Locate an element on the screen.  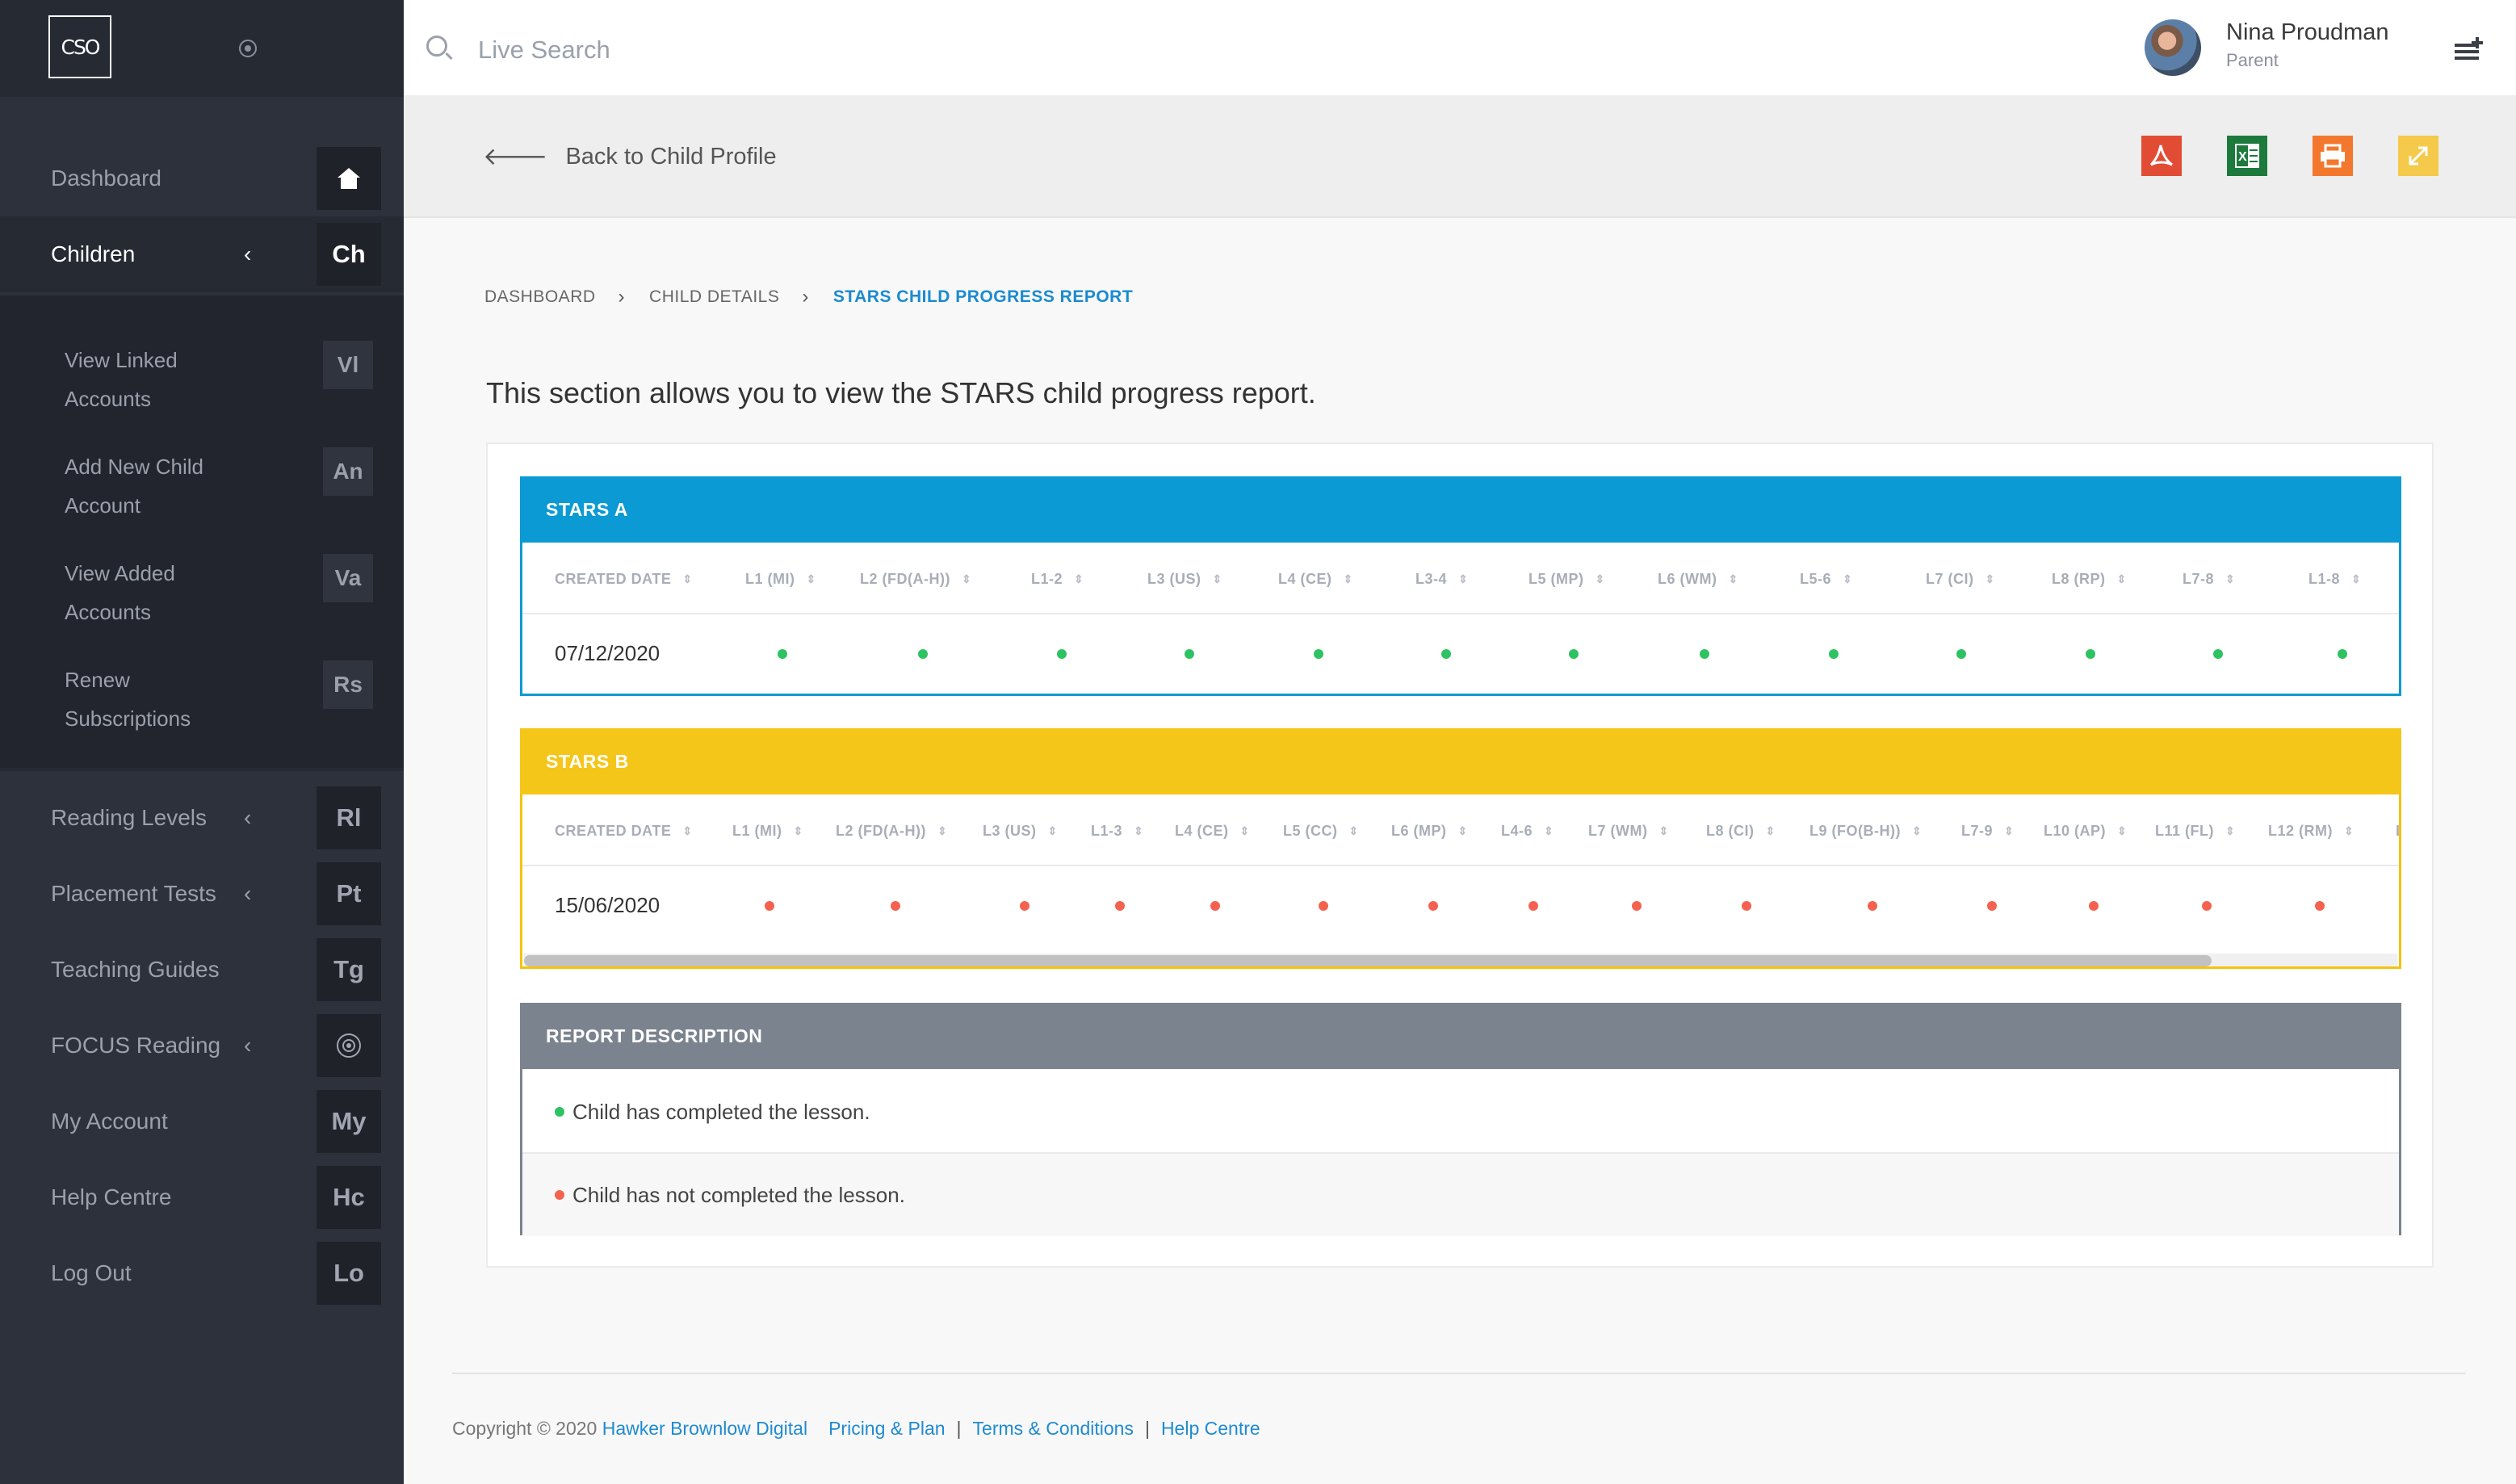
column-header: L5 (MP) ⇕ is located at coordinates (1566, 579).